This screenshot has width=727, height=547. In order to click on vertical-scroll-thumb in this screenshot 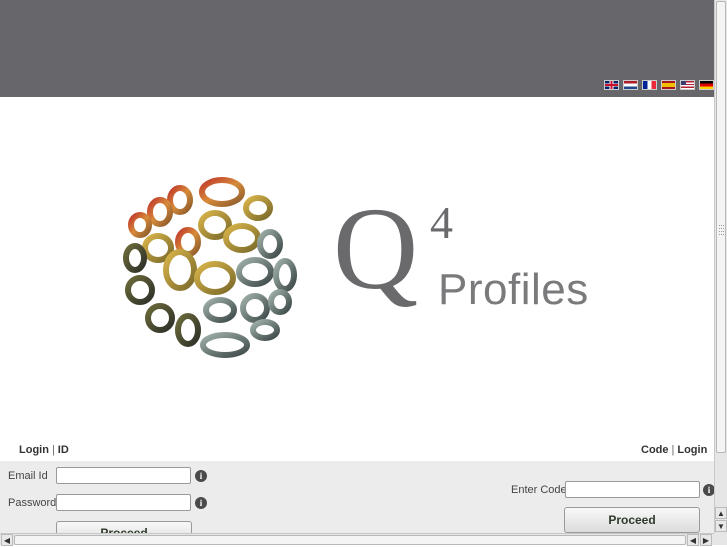, I will do `click(721, 227)`.